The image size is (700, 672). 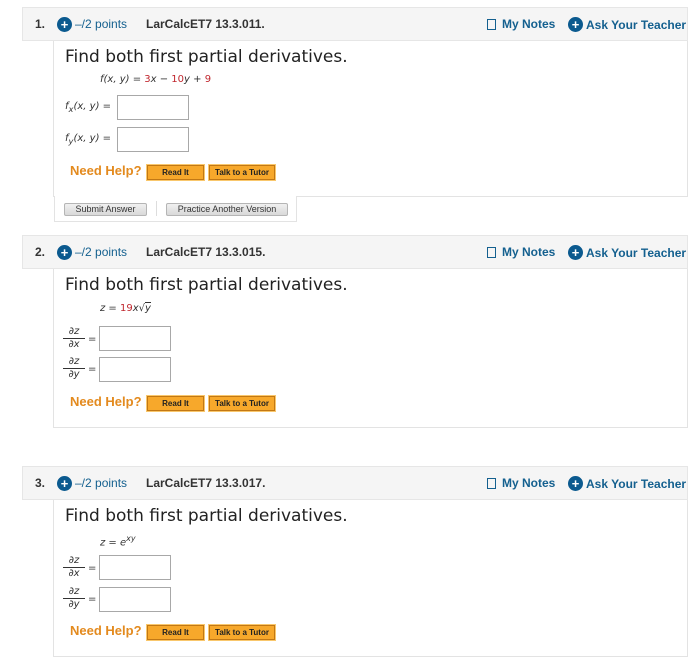 What do you see at coordinates (118, 541) in the screenshot?
I see `function-equation: z = exy` at bounding box center [118, 541].